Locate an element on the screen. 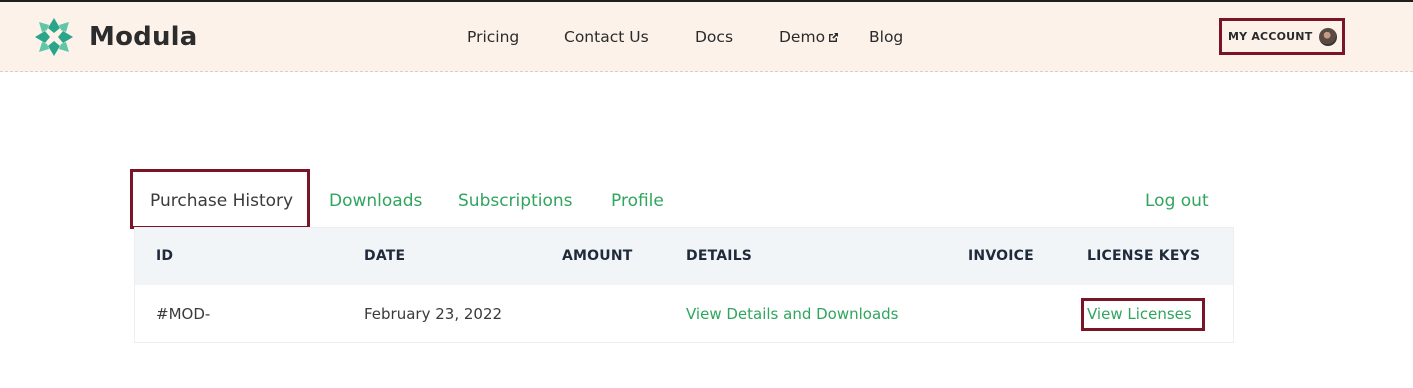 Image resolution: width=1413 pixels, height=388 pixels. main-nav: Pricing Contact Us Docs Demo Blog is located at coordinates (706, 38).